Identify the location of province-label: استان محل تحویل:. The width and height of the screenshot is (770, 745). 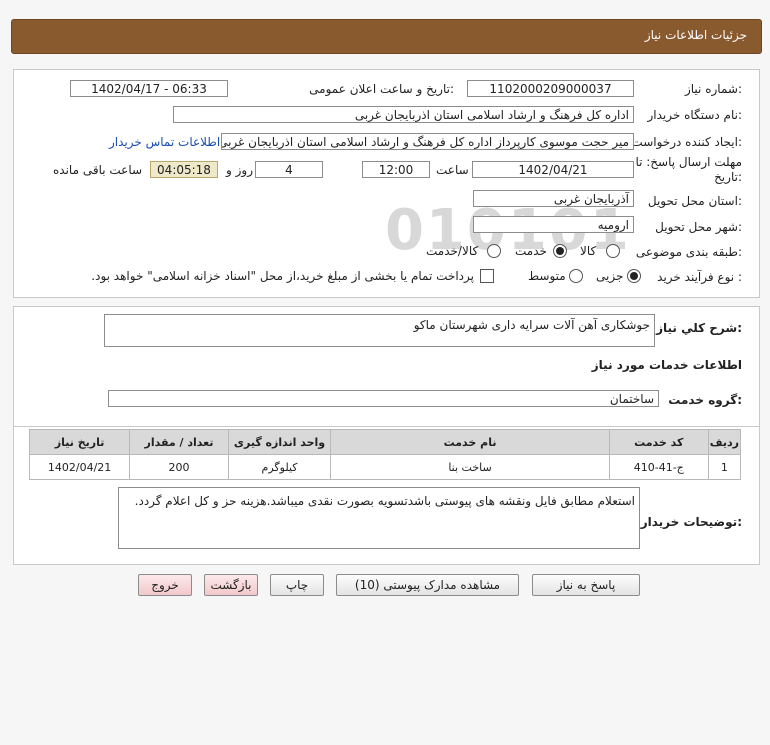
(694, 201).